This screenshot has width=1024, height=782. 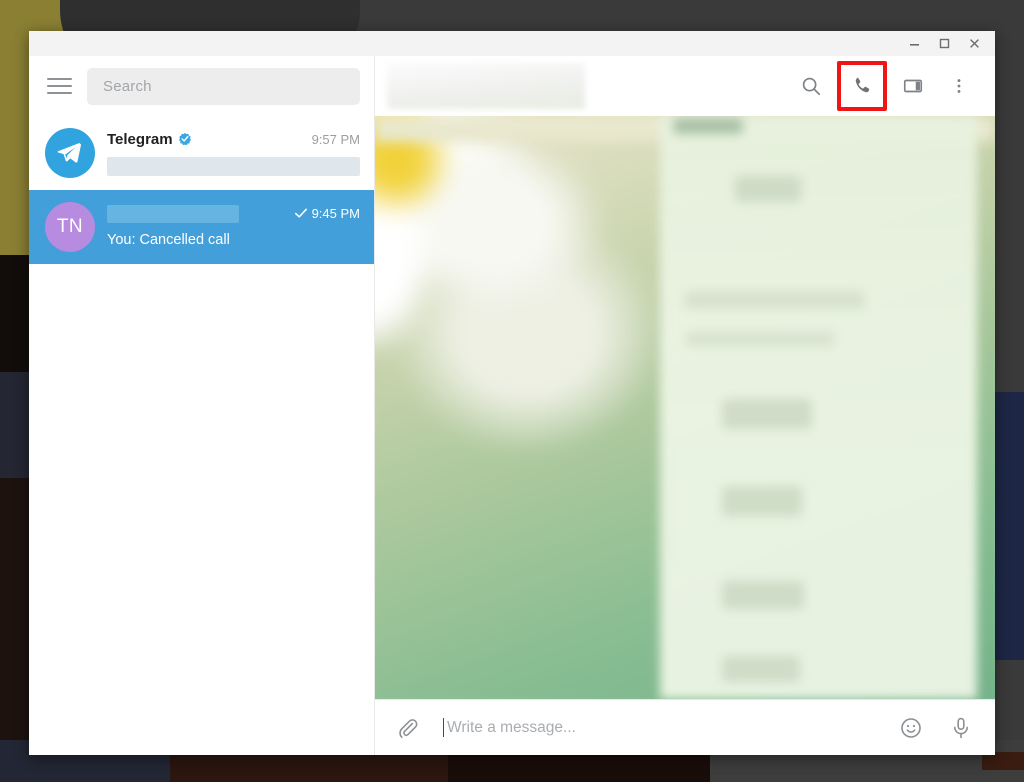 I want to click on maximize-icon, so click(x=944, y=43).